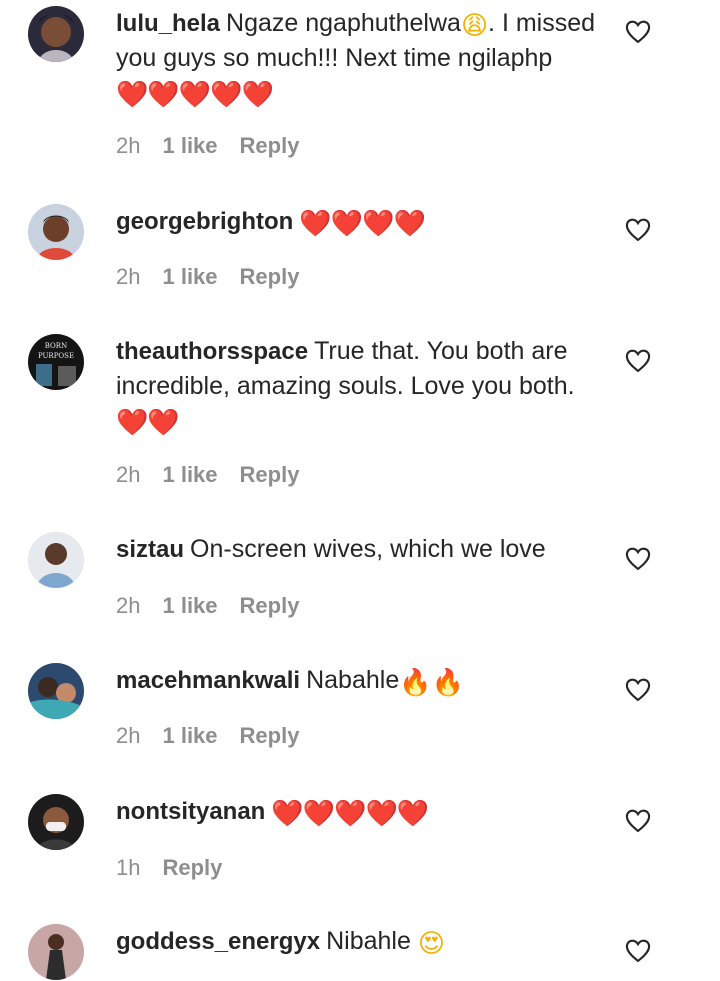 Image resolution: width=720 pixels, height=981 pixels. What do you see at coordinates (208, 680) in the screenshot?
I see `username: macehmankwali` at bounding box center [208, 680].